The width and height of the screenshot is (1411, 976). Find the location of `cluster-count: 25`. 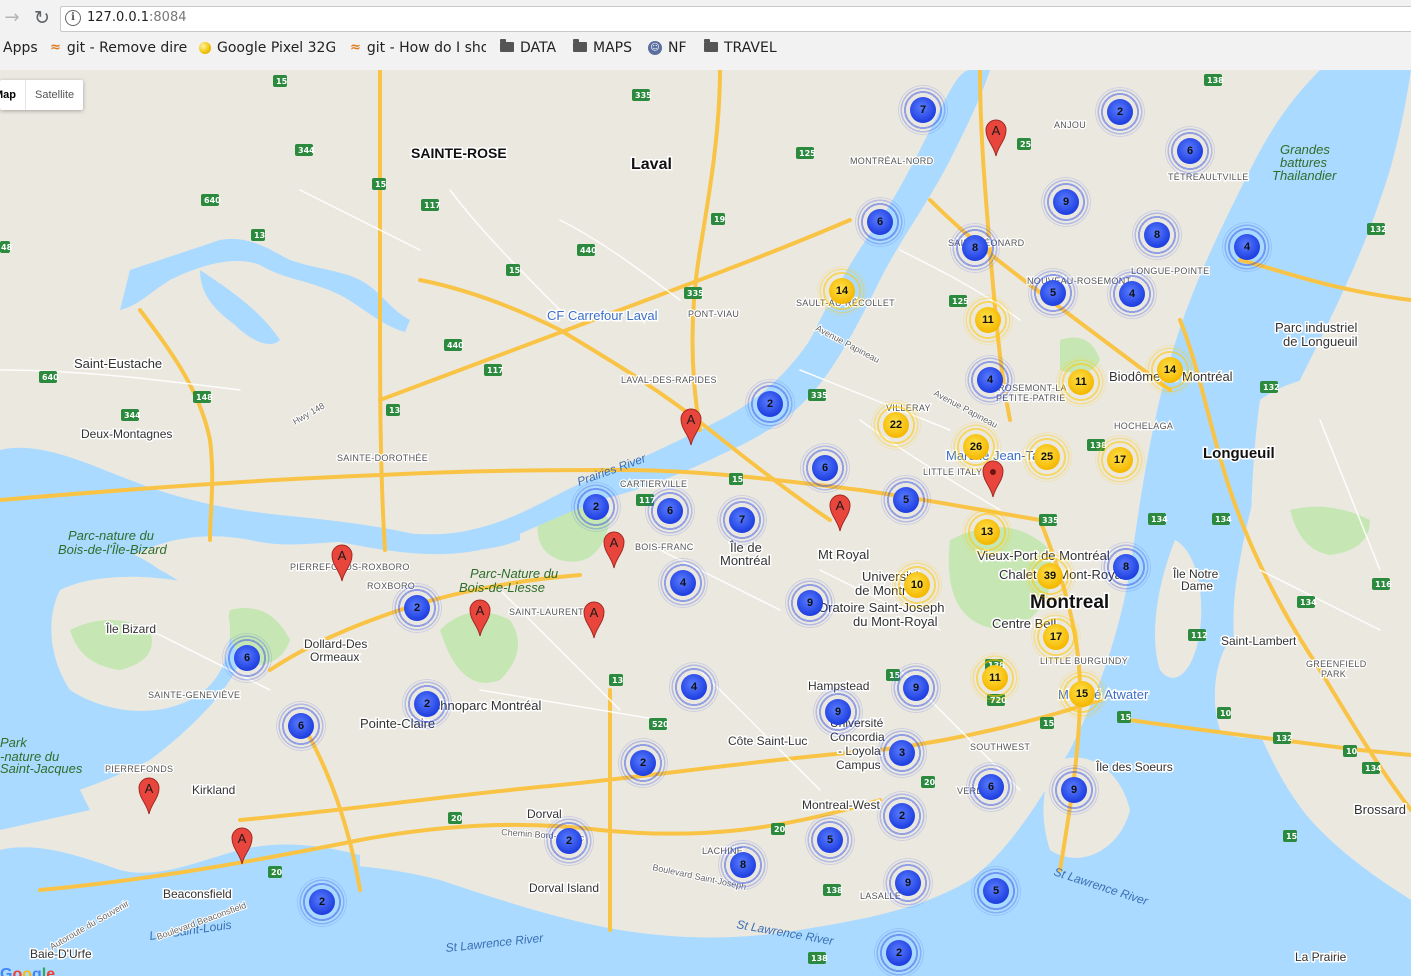

cluster-count: 25 is located at coordinates (1047, 457).